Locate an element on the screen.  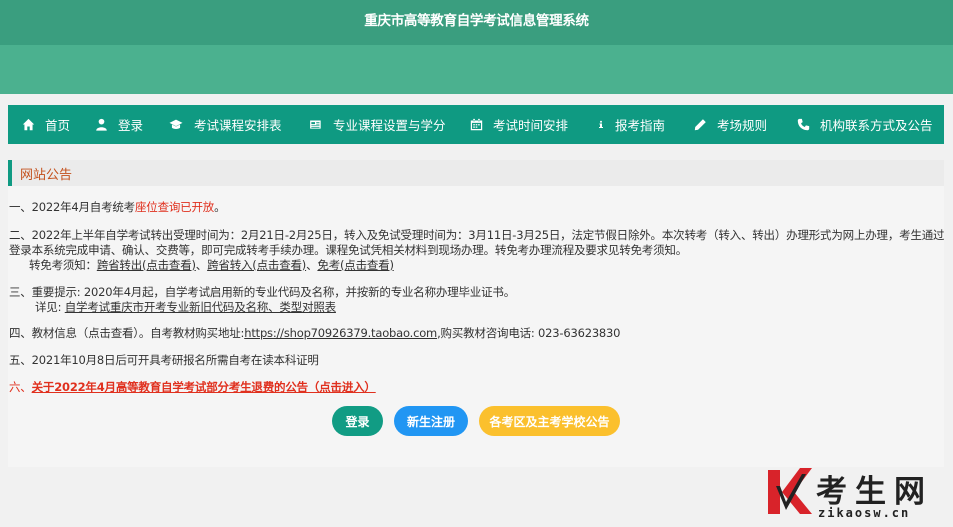
notice-6: 六、关于2022年4月高等教育自学考试部分考生退费的公告（点击进入） is located at coordinates (469, 387).